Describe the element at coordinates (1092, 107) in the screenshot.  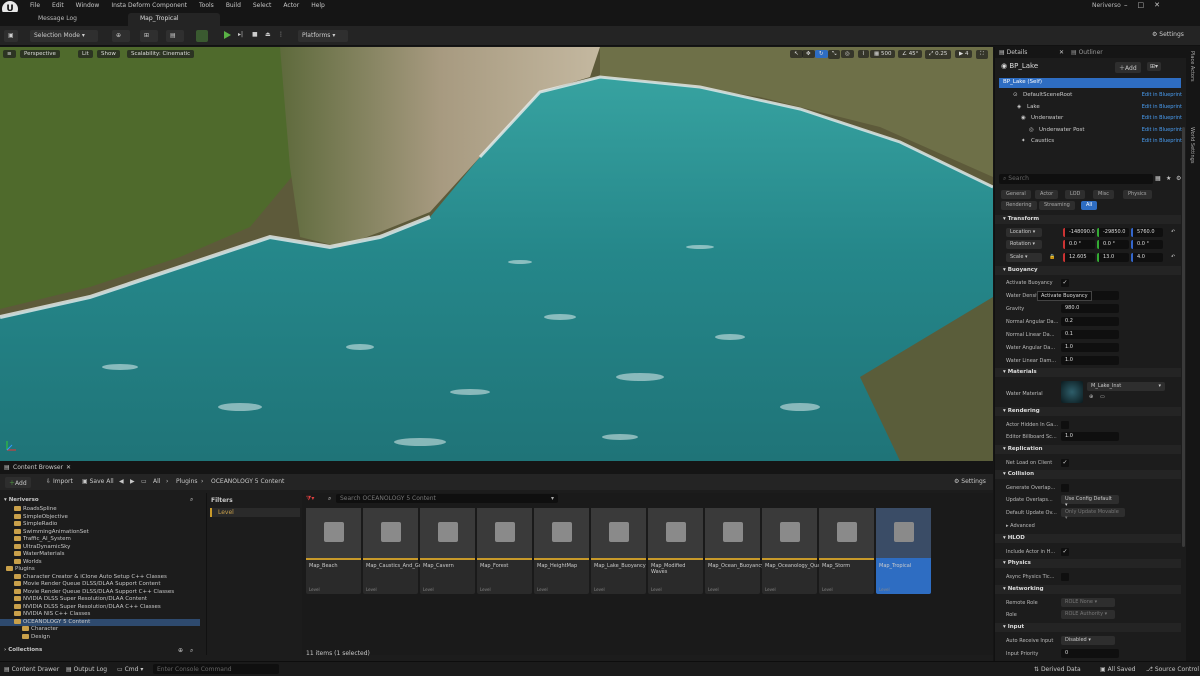
I see `component-row: ◈ Lake Edit in Blueprint` at that location.